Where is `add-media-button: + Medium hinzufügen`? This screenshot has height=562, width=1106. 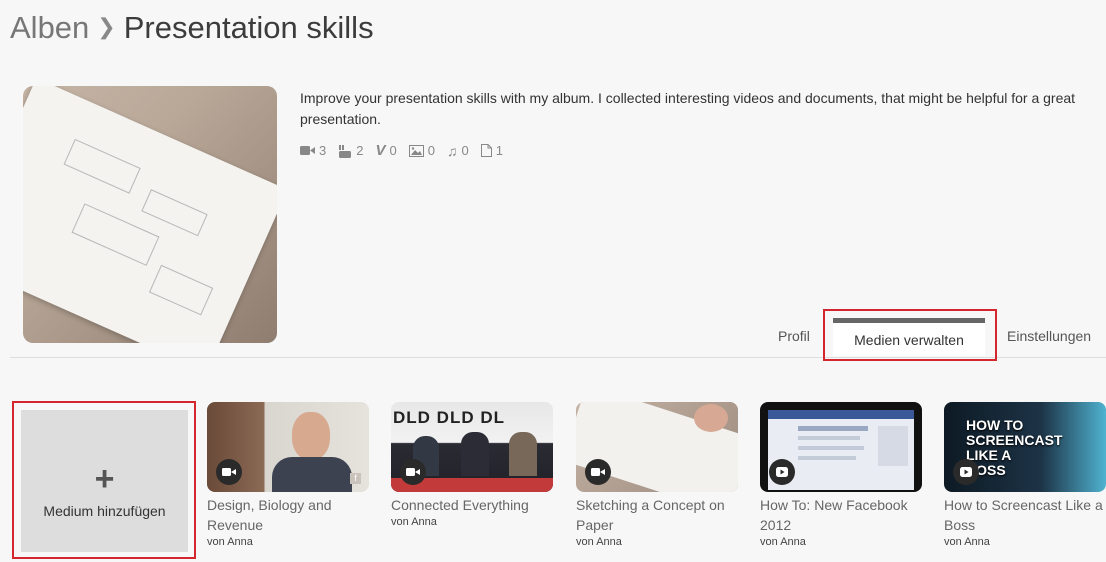
add-media-button: + Medium hinzufügen is located at coordinates (104, 481).